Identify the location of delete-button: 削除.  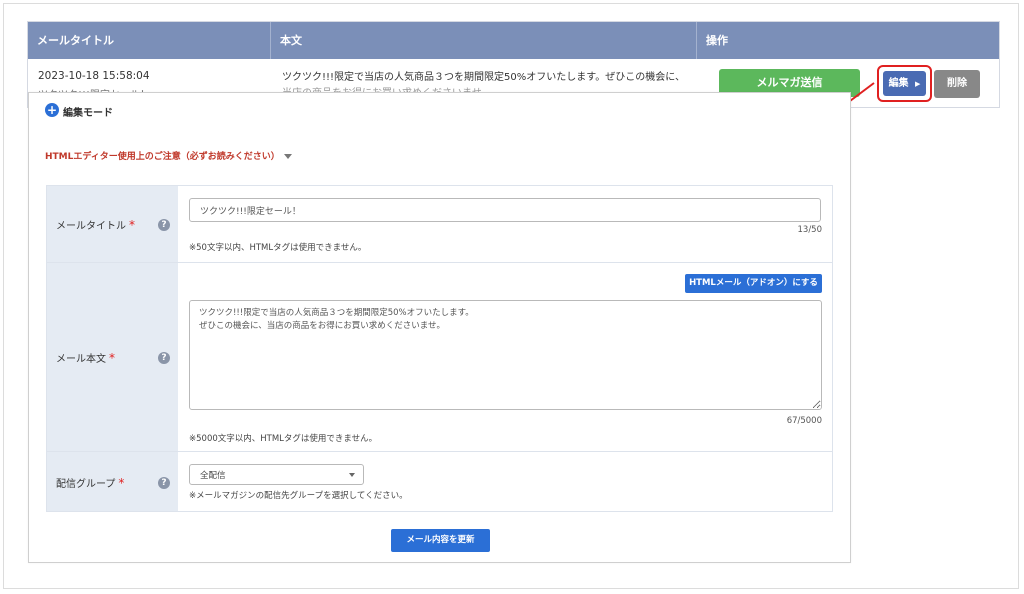
(957, 84).